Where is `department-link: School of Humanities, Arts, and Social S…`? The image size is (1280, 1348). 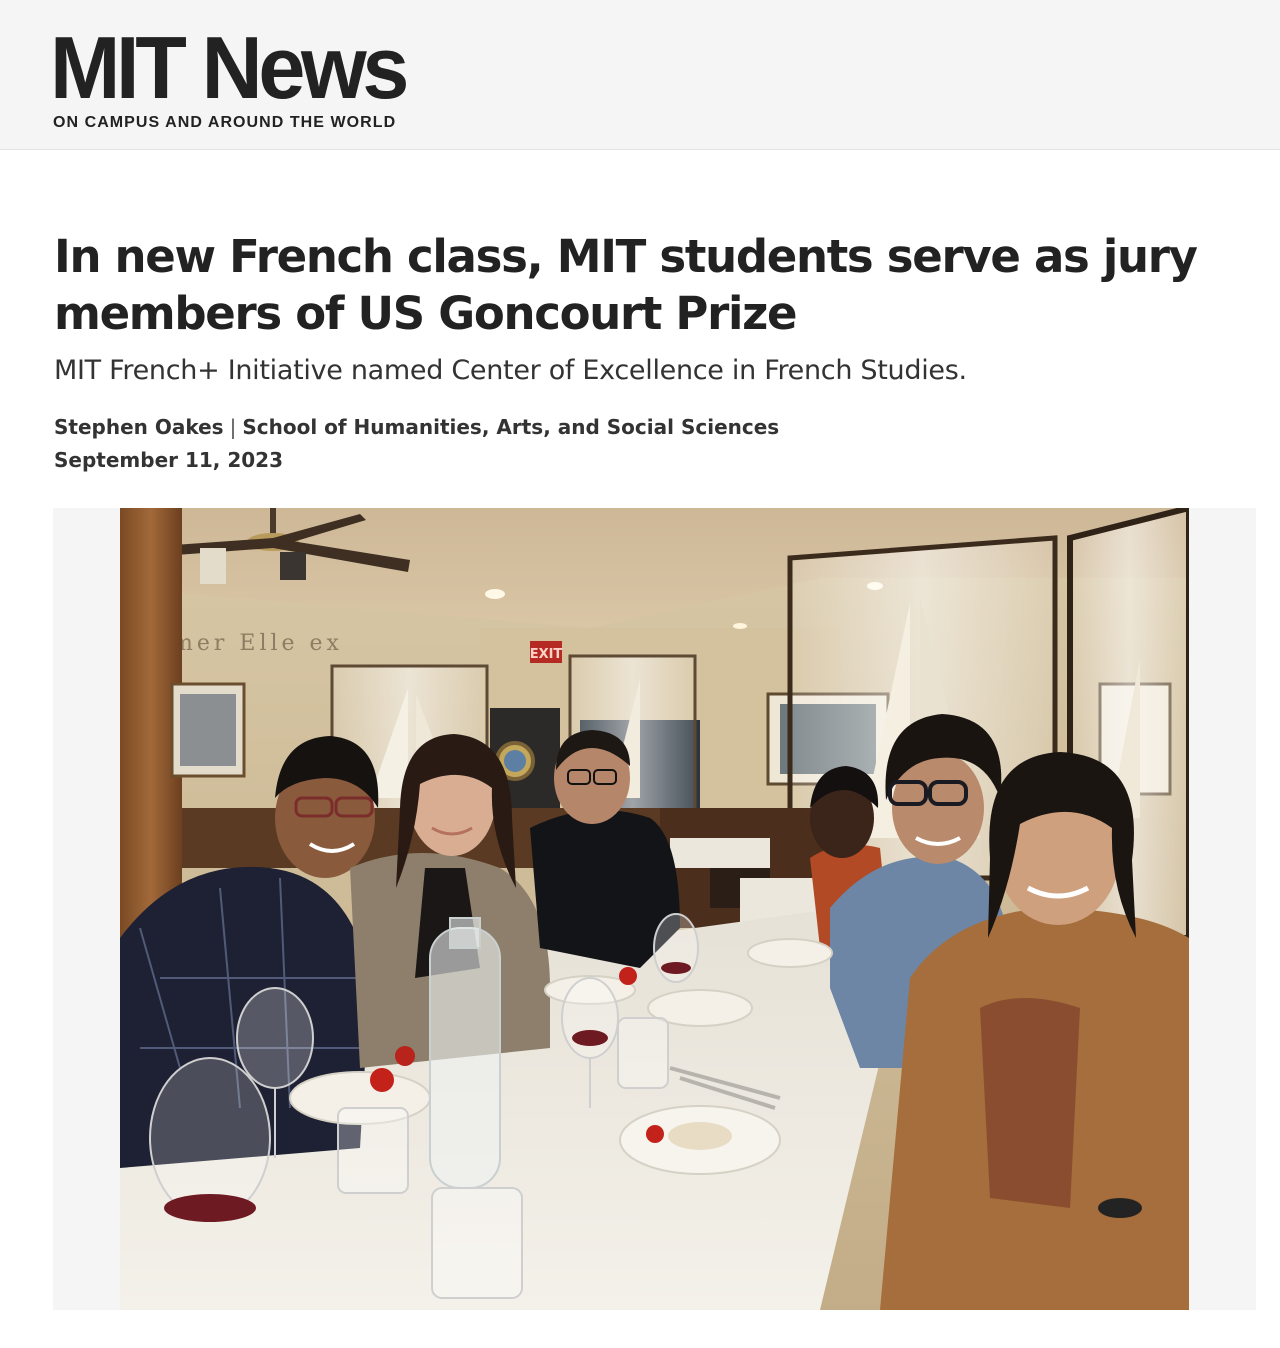 department-link: School of Humanities, Arts, and Social S… is located at coordinates (510, 427).